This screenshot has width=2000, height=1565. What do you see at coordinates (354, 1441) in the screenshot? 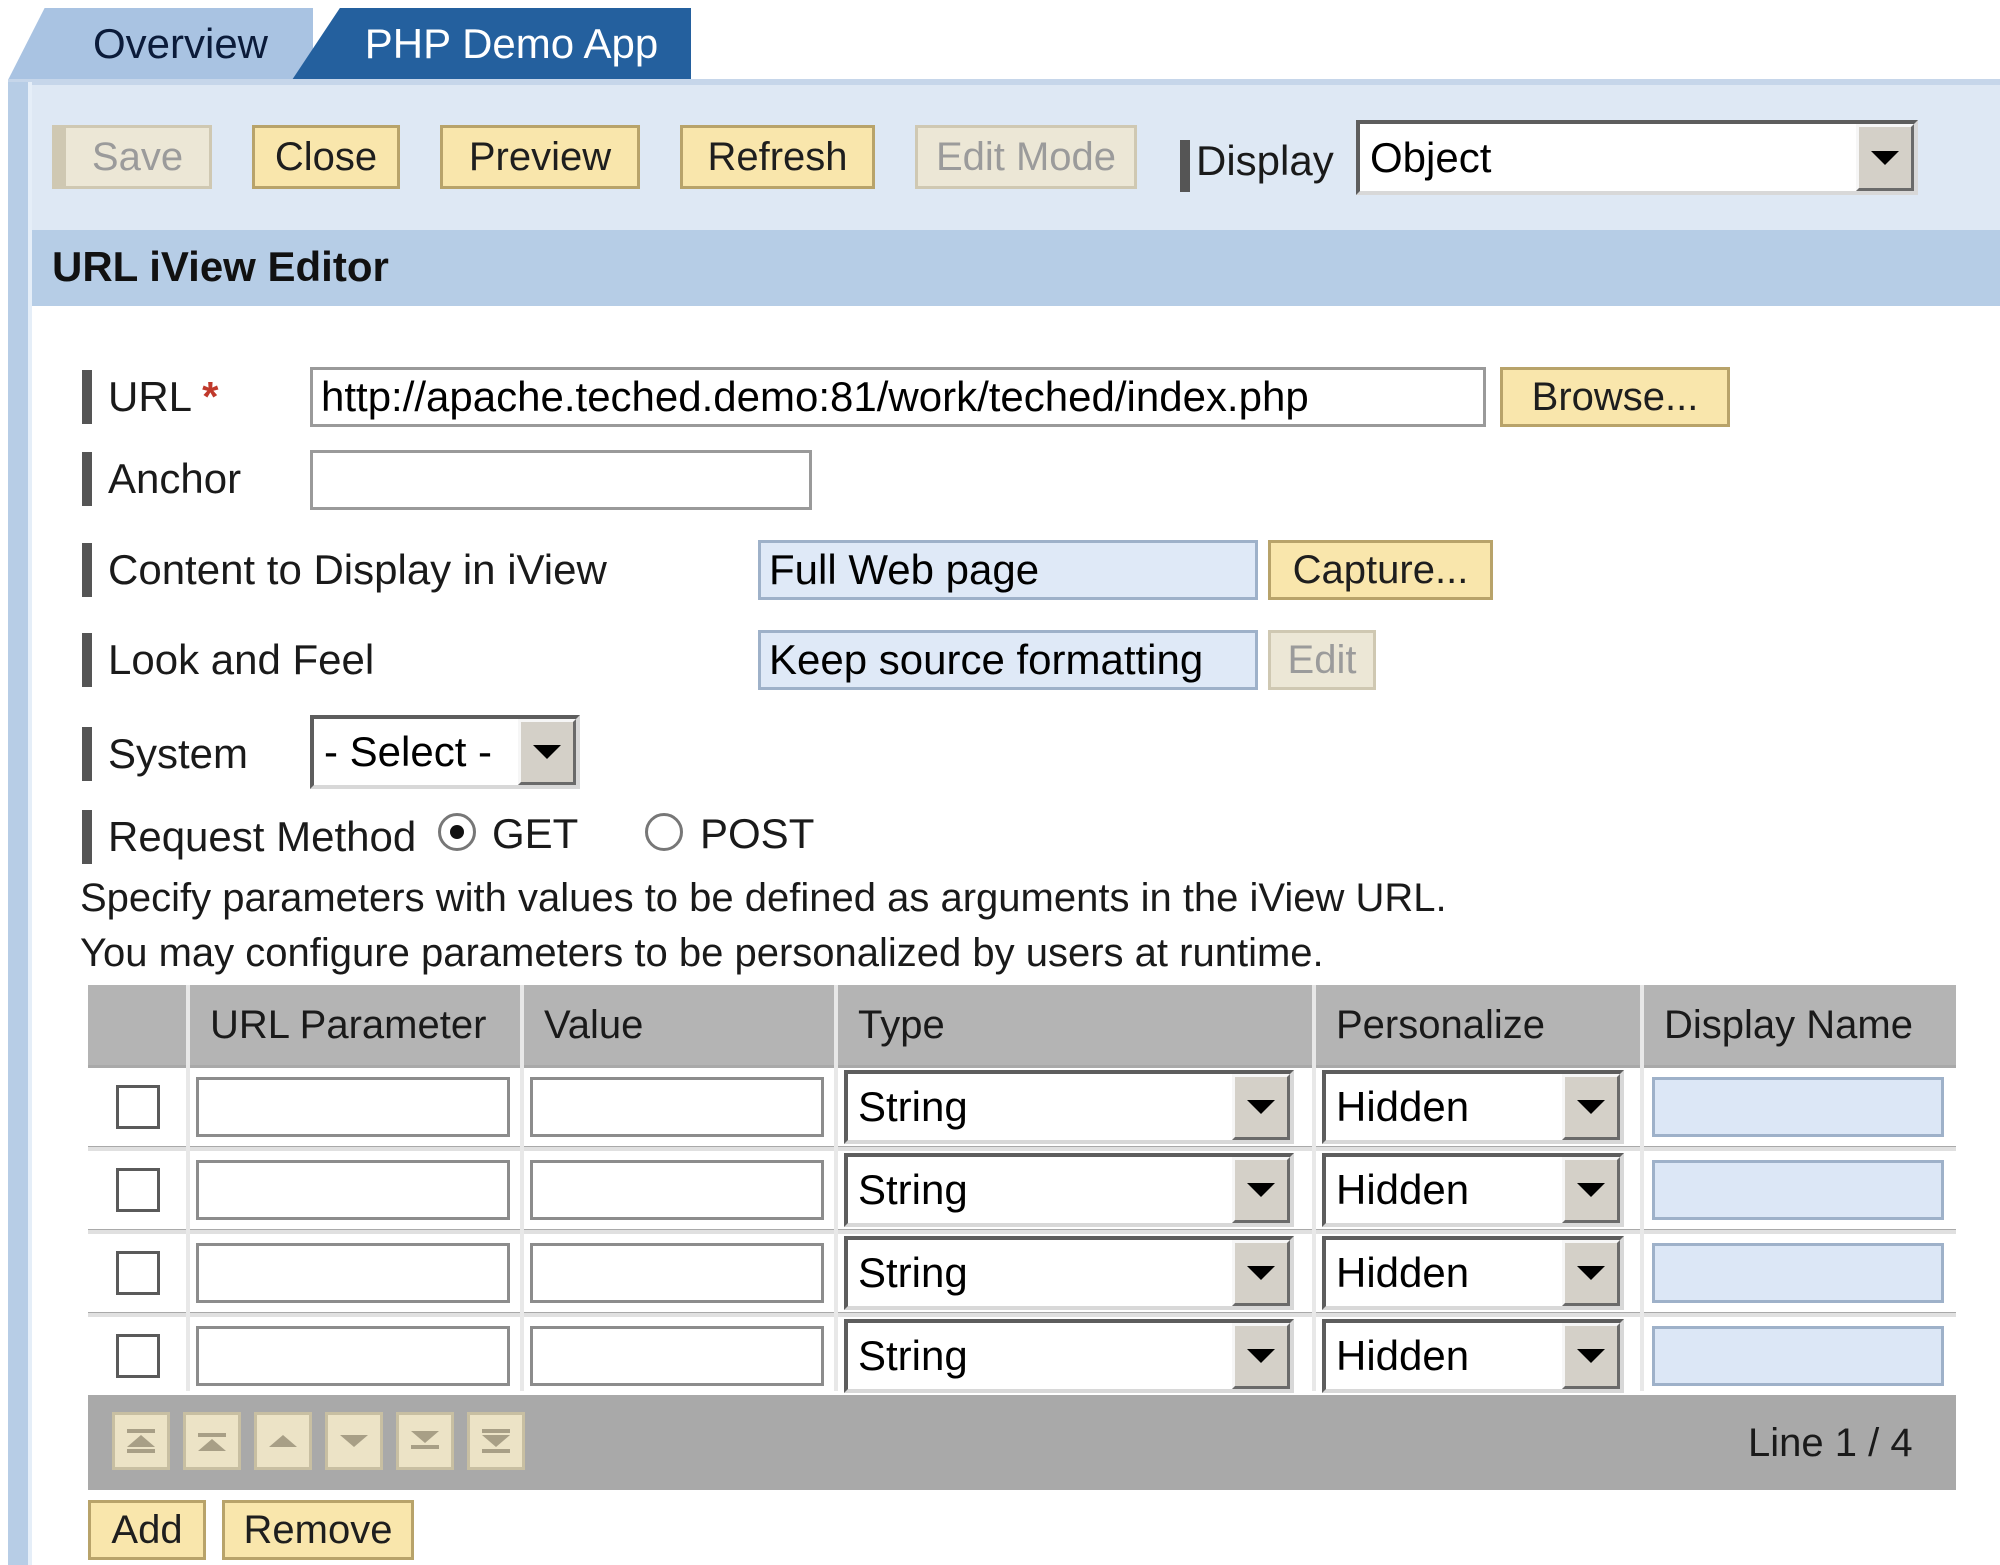
I see `row-down-icon` at bounding box center [354, 1441].